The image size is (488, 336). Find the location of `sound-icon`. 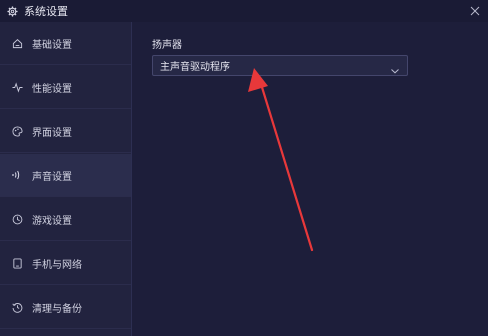

sound-icon is located at coordinates (17, 175).